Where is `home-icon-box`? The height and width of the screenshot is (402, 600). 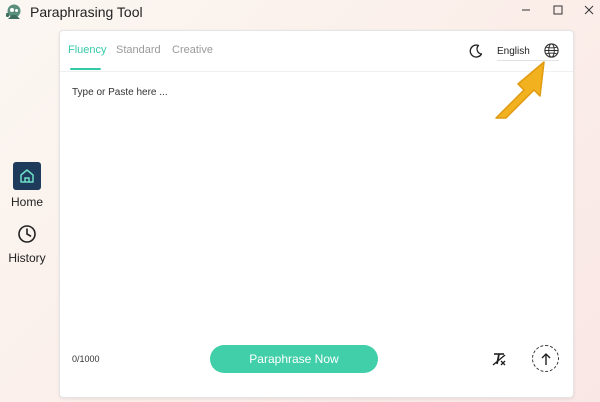 home-icon-box is located at coordinates (27, 176).